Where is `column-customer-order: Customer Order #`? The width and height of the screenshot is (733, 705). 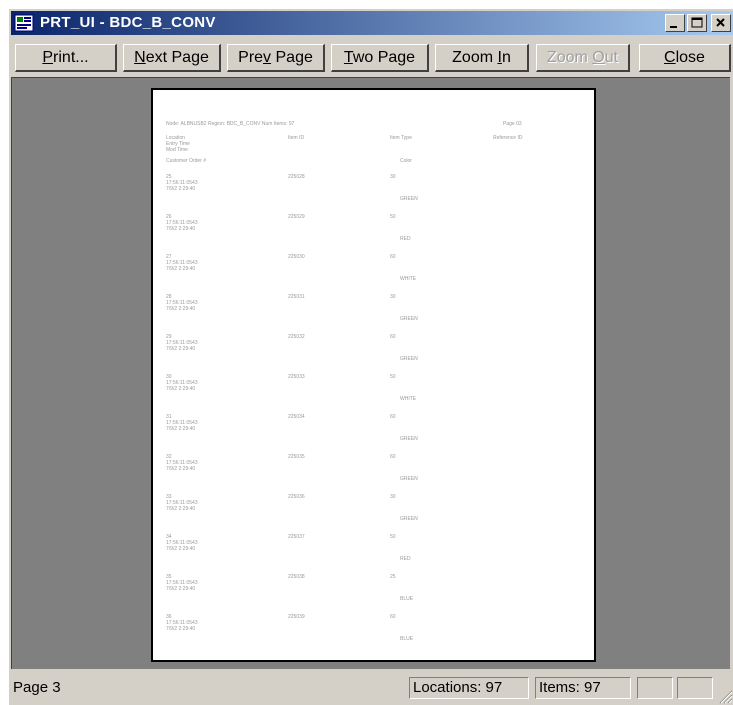 column-customer-order: Customer Order # is located at coordinates (186, 161).